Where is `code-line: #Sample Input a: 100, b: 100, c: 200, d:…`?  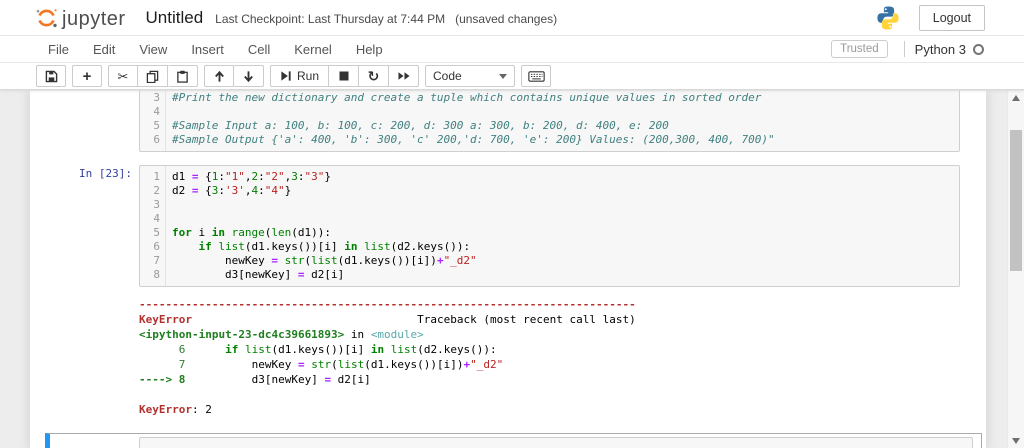
code-line: #Sample Input a: 100, b: 100, c: 200, d:… is located at coordinates (420, 125).